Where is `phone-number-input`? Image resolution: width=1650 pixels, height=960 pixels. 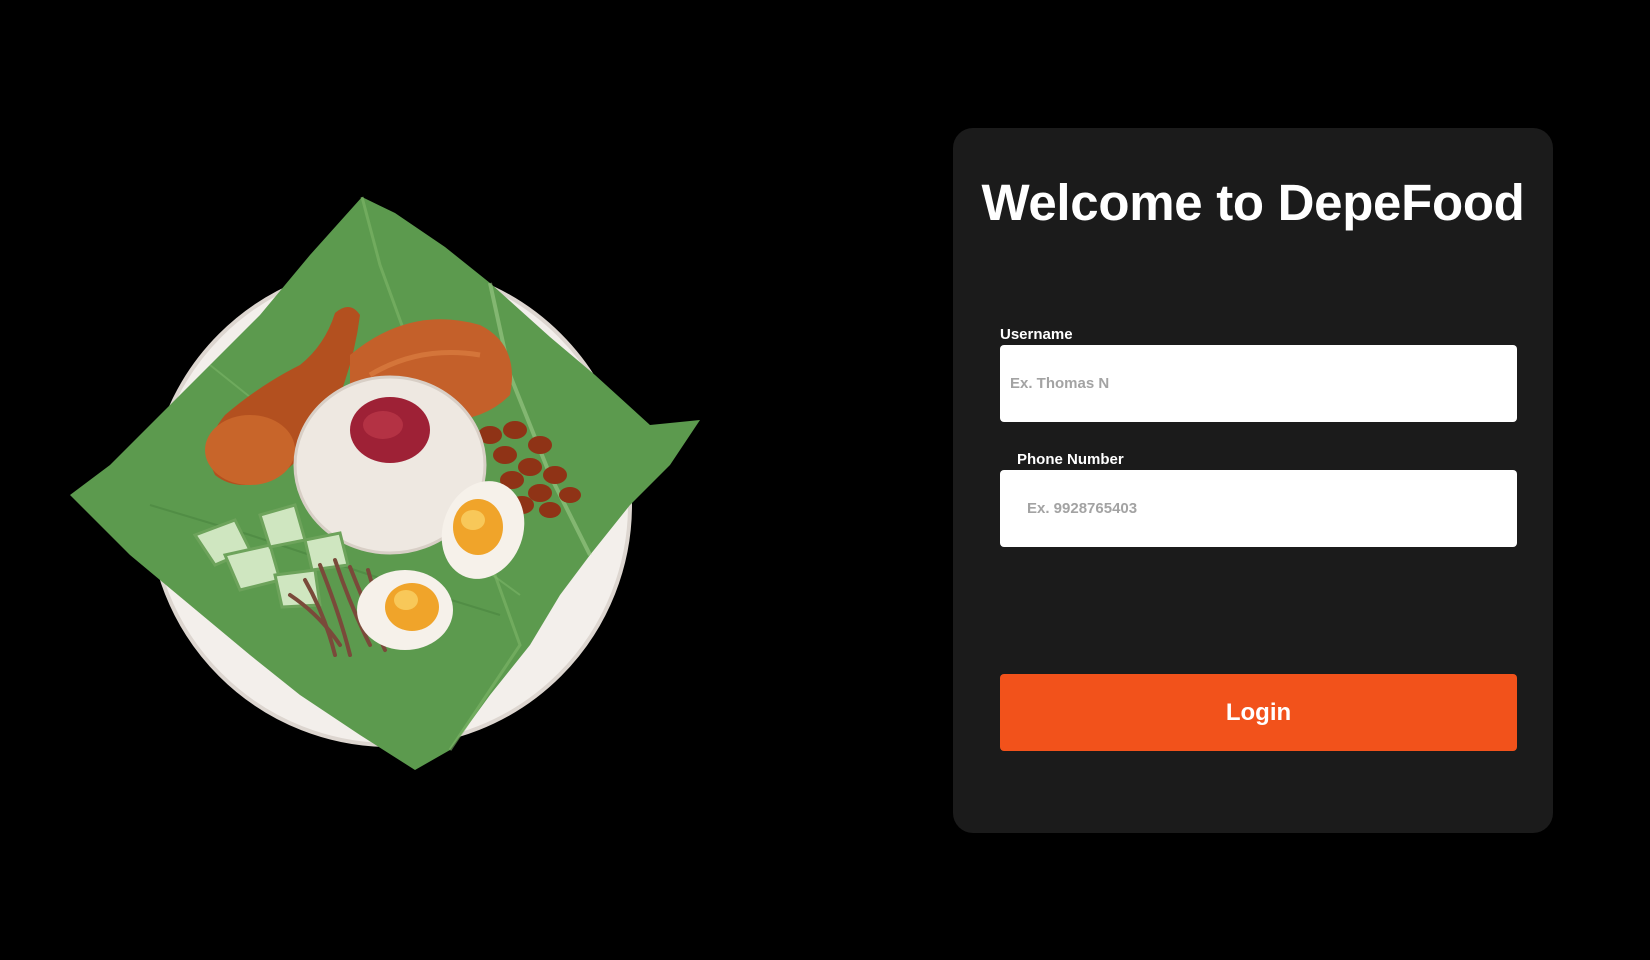 phone-number-input is located at coordinates (1258, 508).